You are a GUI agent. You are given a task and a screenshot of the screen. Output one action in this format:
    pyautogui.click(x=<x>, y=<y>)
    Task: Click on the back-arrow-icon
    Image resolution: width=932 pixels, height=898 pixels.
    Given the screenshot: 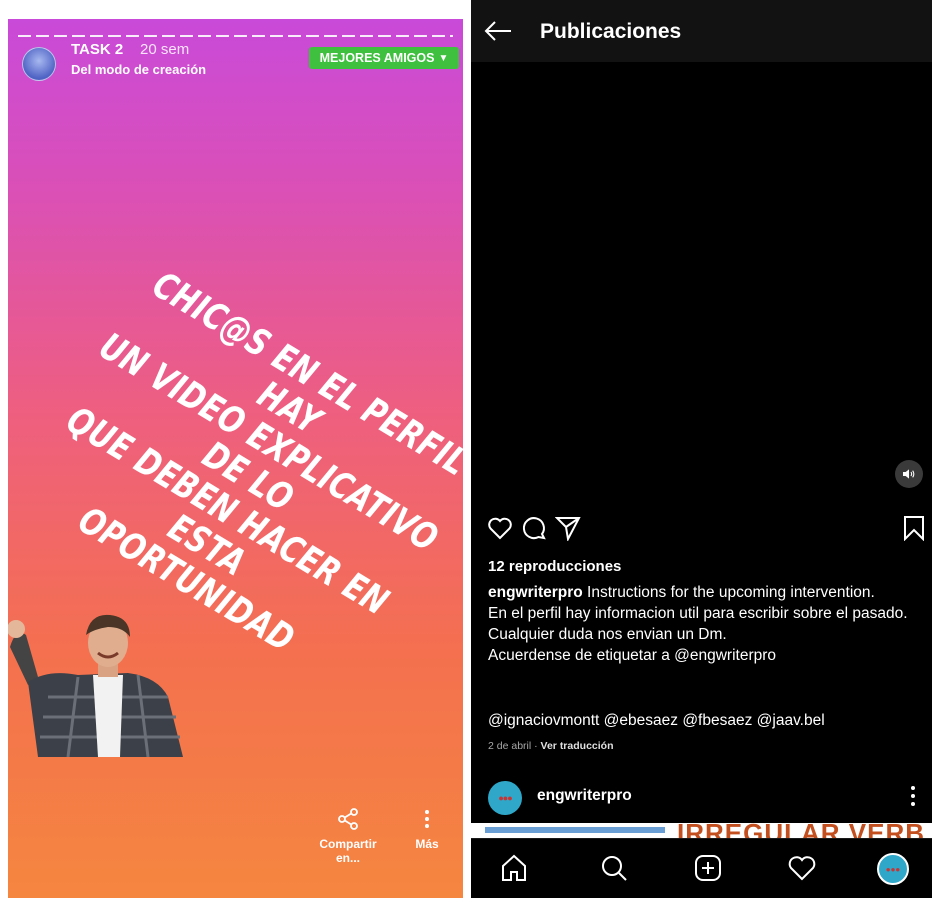 What is the action you would take?
    pyautogui.click(x=498, y=31)
    